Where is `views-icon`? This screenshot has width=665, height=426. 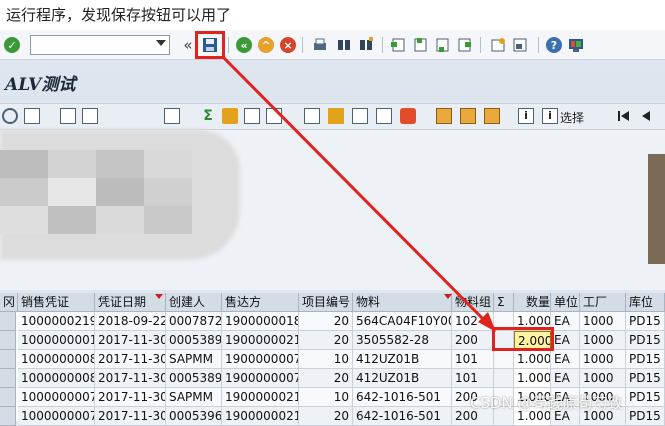
views-icon is located at coordinates (312, 116).